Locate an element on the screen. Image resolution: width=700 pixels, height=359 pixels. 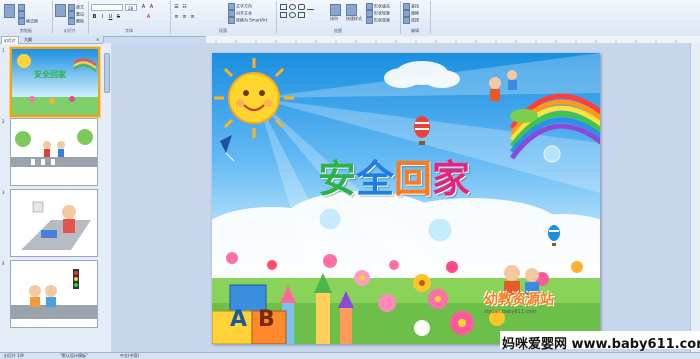
font-size-combo: 28 is located at coordinates (131, 7).